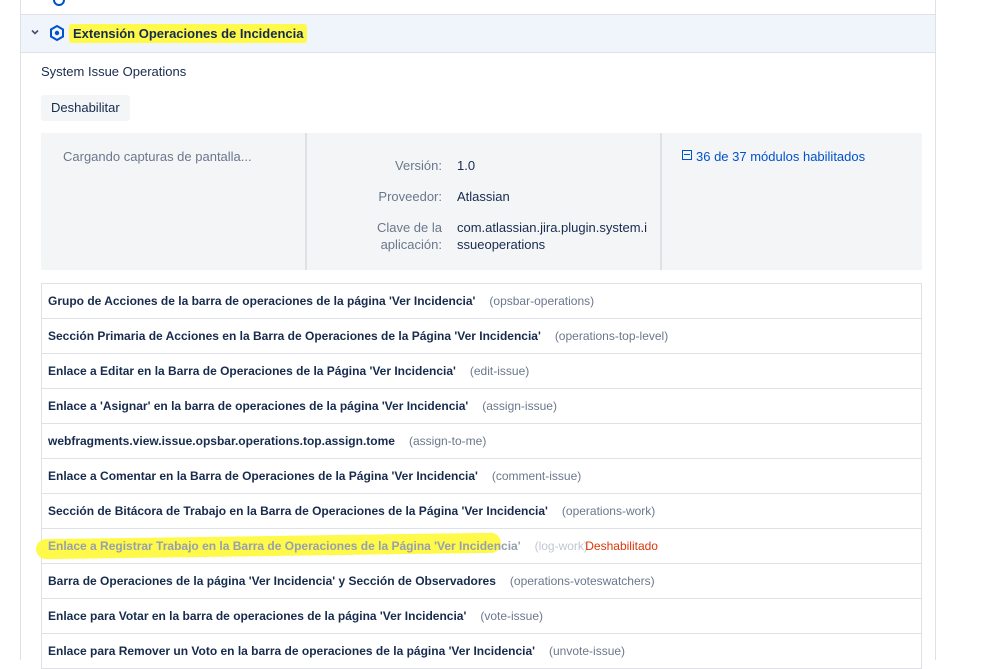 The width and height of the screenshot is (999, 669). I want to click on module-key: (log-work), so click(561, 546).